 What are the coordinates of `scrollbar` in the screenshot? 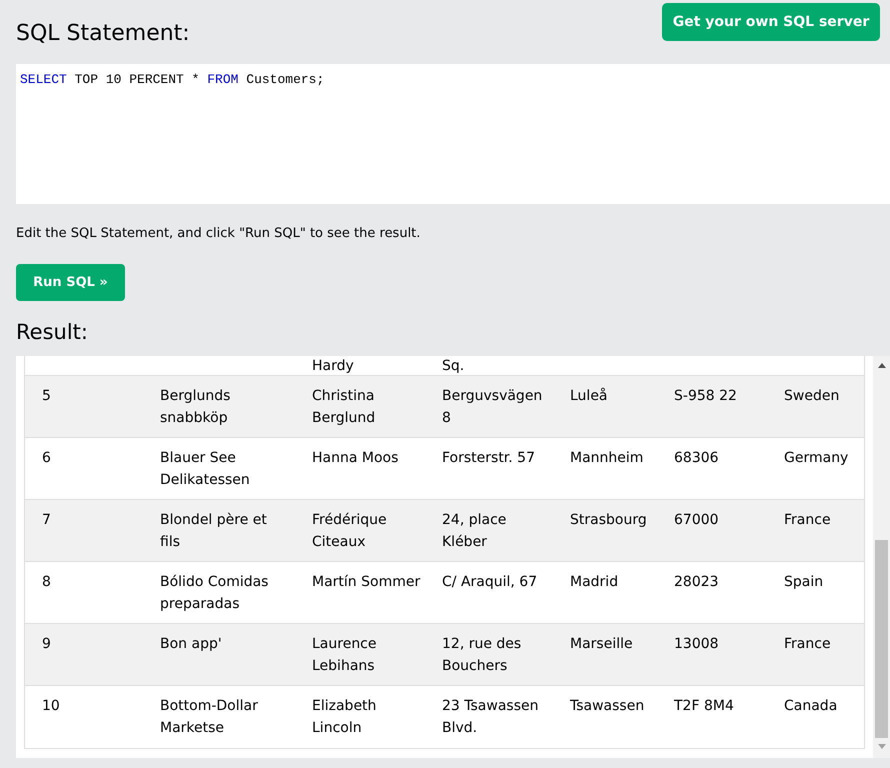 It's located at (881, 557).